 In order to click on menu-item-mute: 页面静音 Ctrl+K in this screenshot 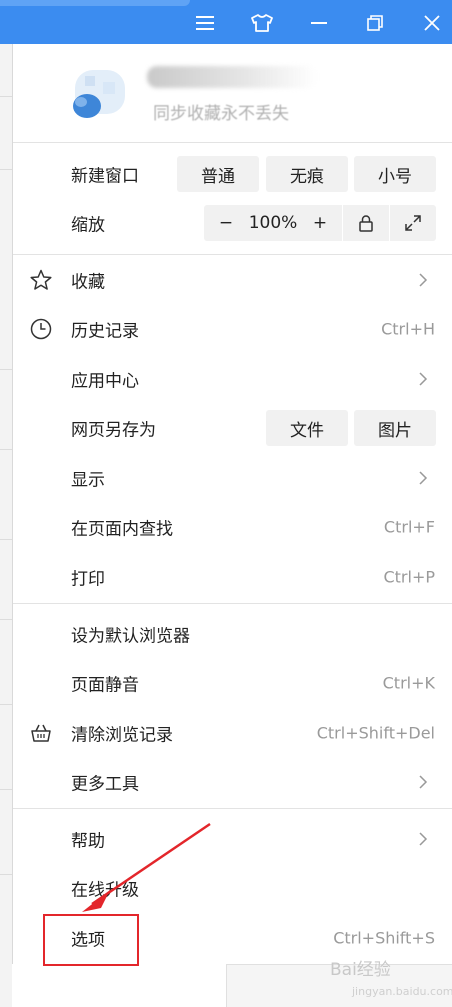, I will do `click(232, 683)`.